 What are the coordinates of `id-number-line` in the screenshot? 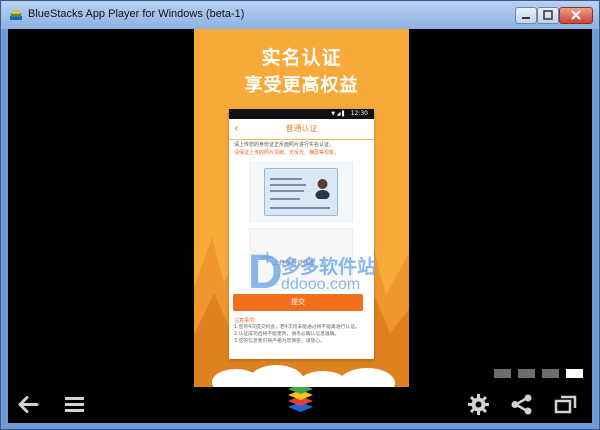 It's located at (300, 208).